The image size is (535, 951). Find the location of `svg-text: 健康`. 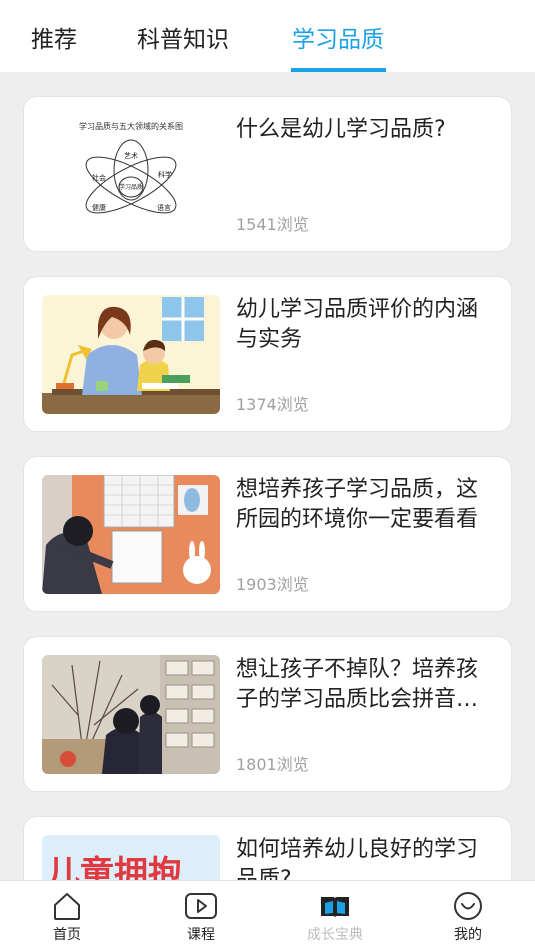

svg-text: 健康 is located at coordinates (99, 207).